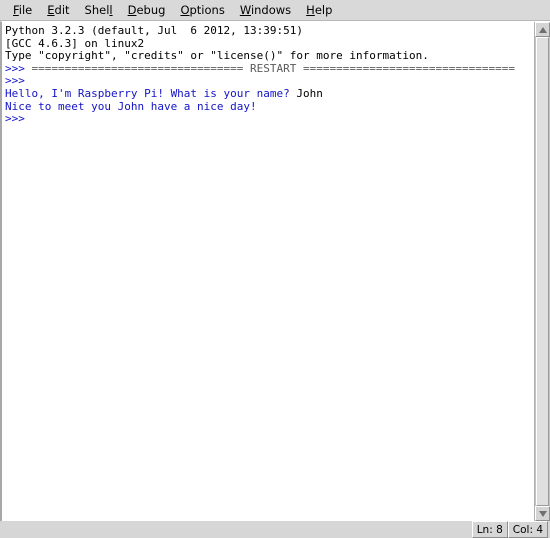 The image size is (550, 538). I want to click on menu-shell-pre: Shel, so click(97, 9).